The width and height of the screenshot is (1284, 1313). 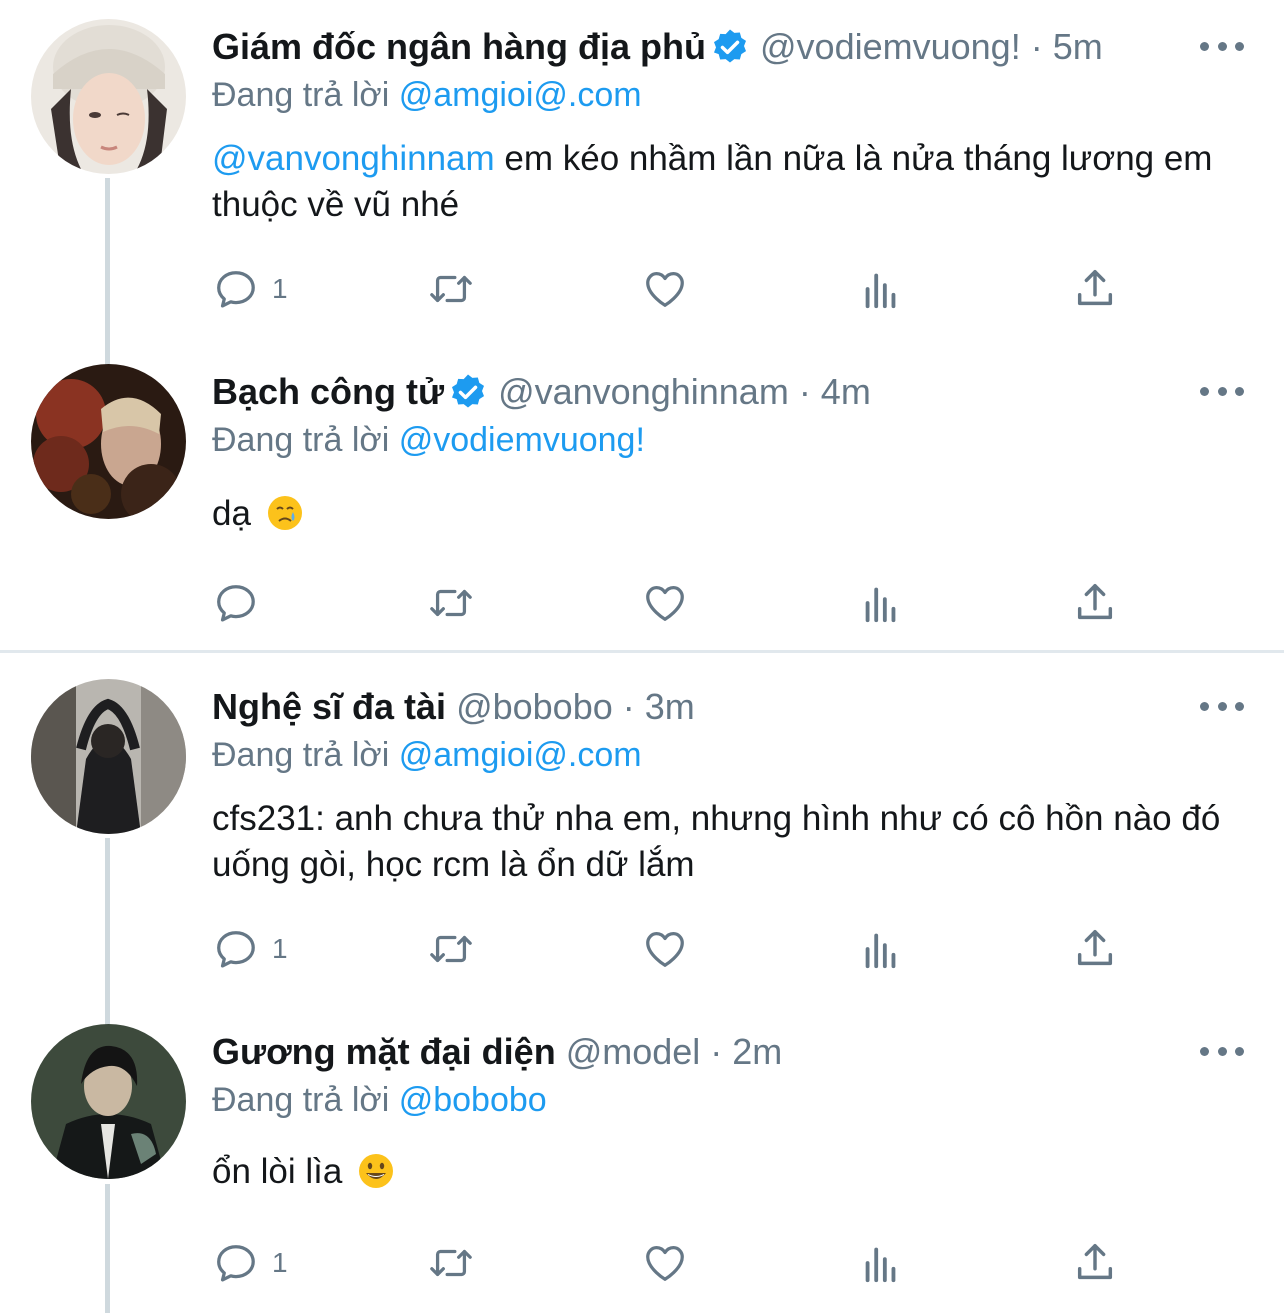 What do you see at coordinates (284, 513) in the screenshot?
I see `crying-face-emoji` at bounding box center [284, 513].